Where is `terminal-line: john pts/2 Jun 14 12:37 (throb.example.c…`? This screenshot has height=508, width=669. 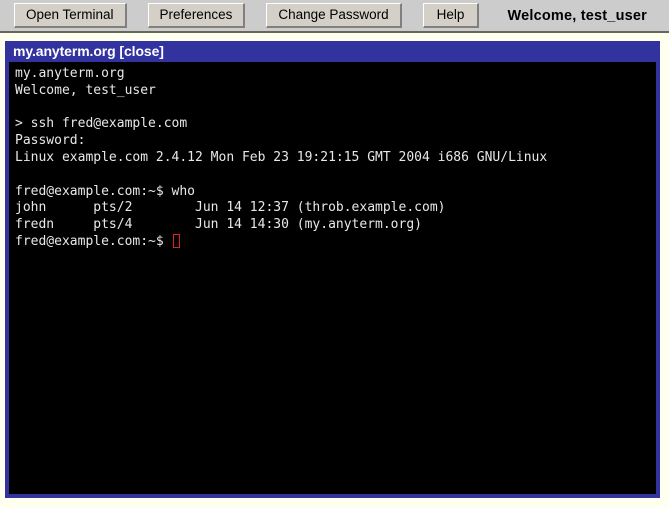
terminal-line: john pts/2 Jun 14 12:37 (throb.example.c… is located at coordinates (230, 208).